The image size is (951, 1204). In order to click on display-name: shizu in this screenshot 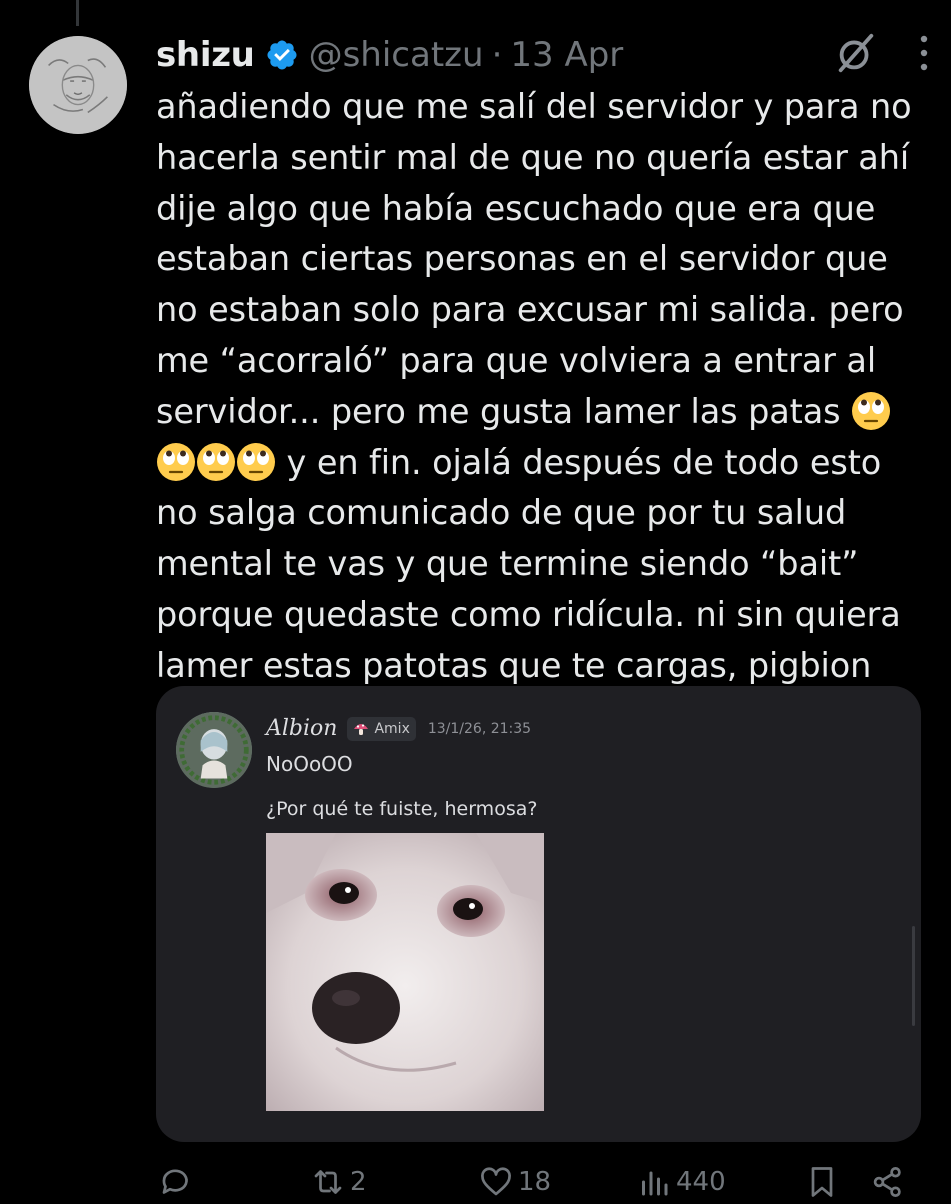, I will do `click(205, 55)`.